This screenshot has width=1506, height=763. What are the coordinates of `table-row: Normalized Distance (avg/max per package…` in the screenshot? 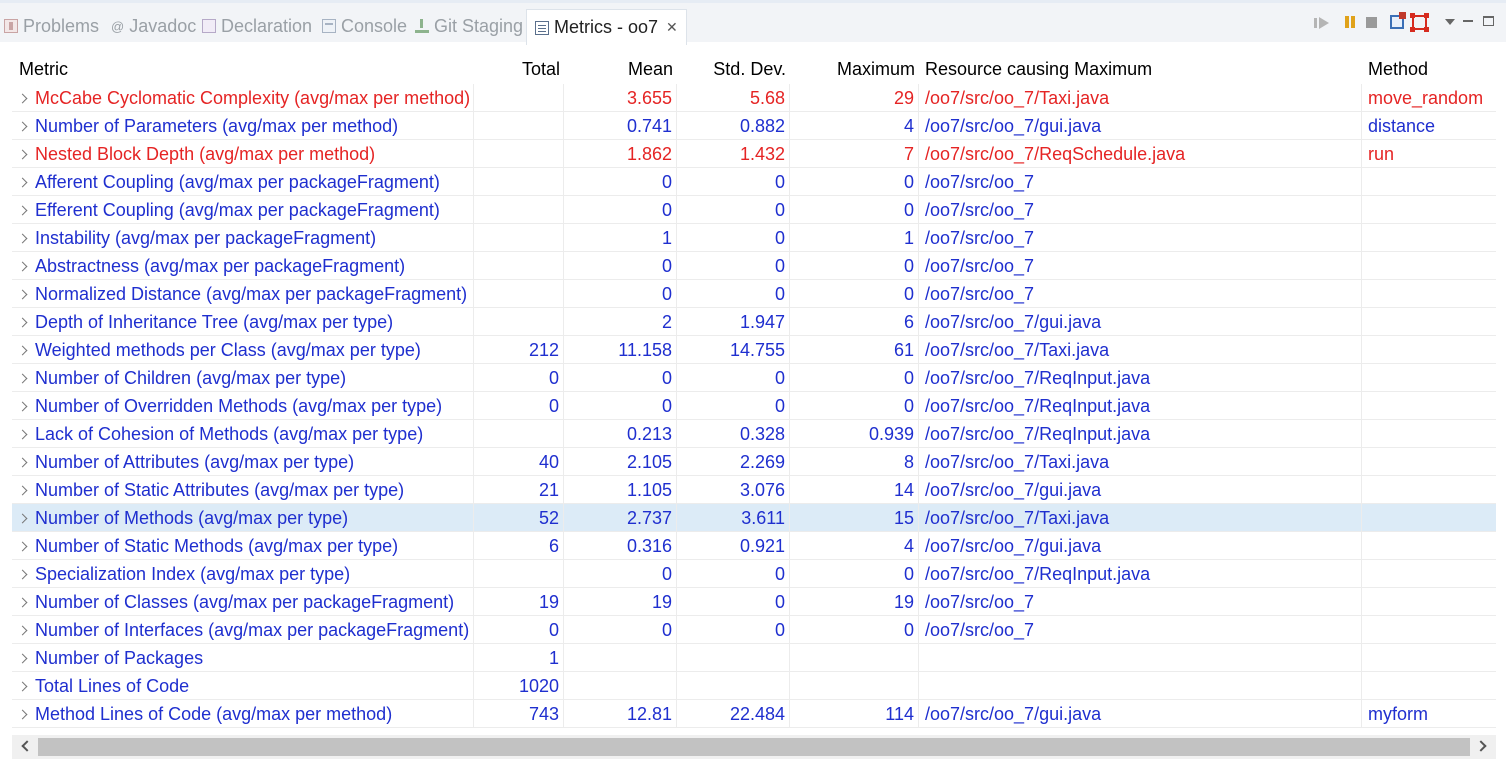 It's located at (754, 294).